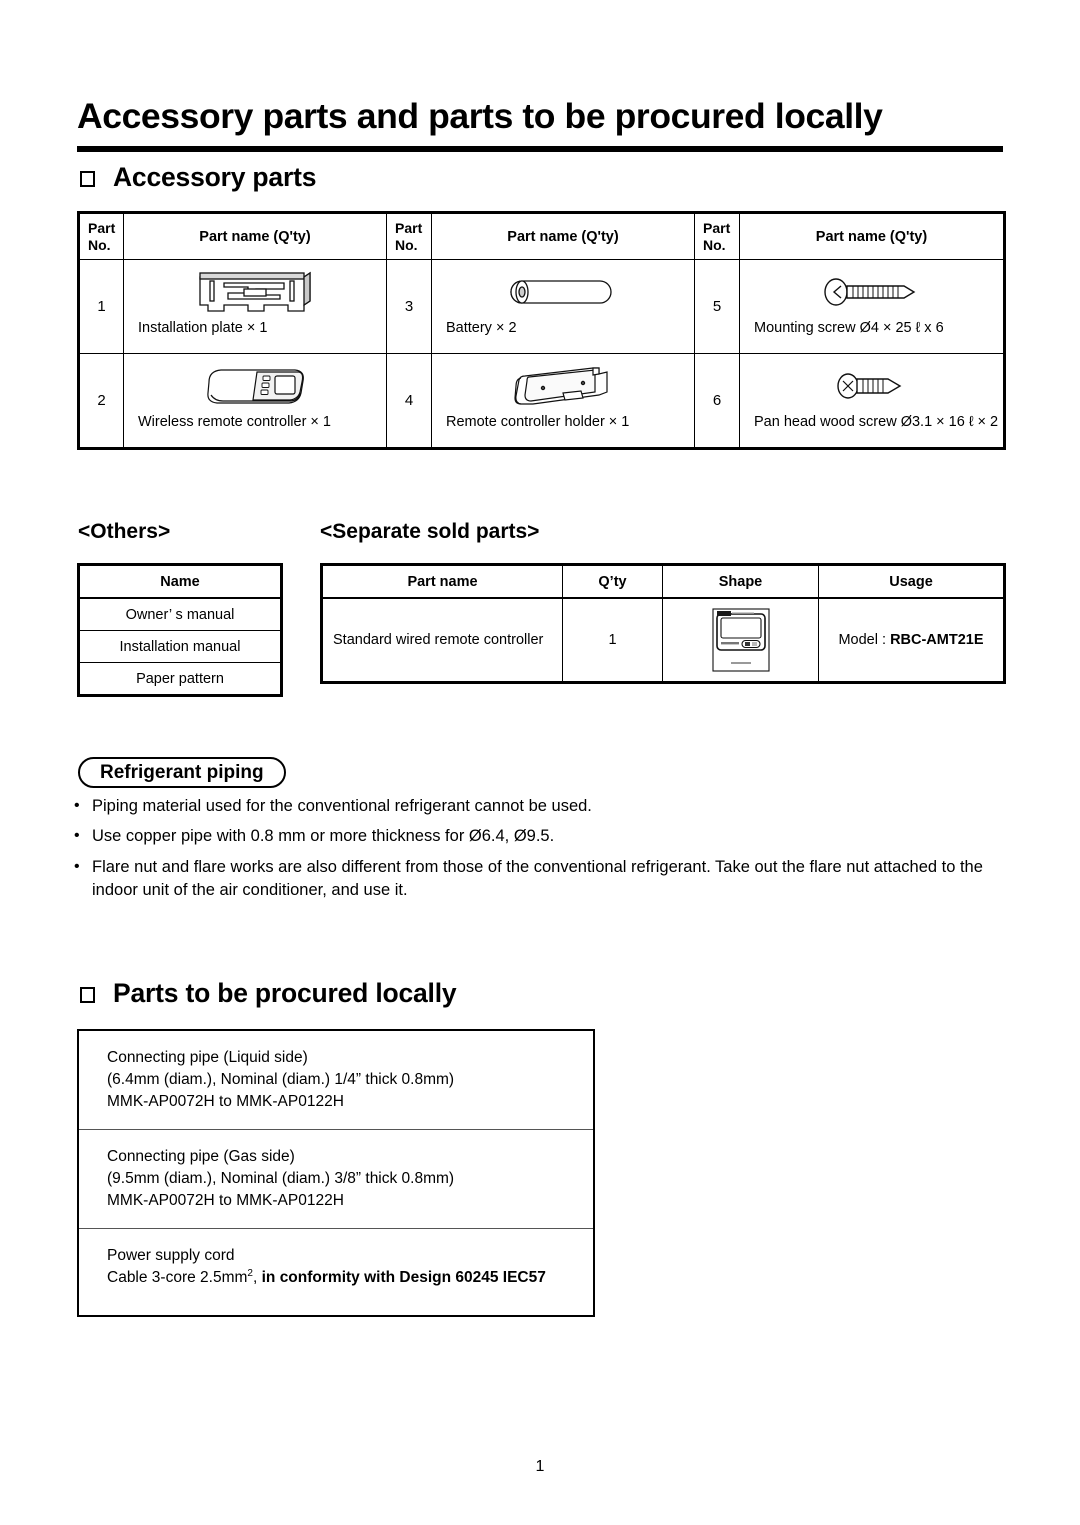  I want to click on part-name-label: Installation plate × 1, so click(203, 328).